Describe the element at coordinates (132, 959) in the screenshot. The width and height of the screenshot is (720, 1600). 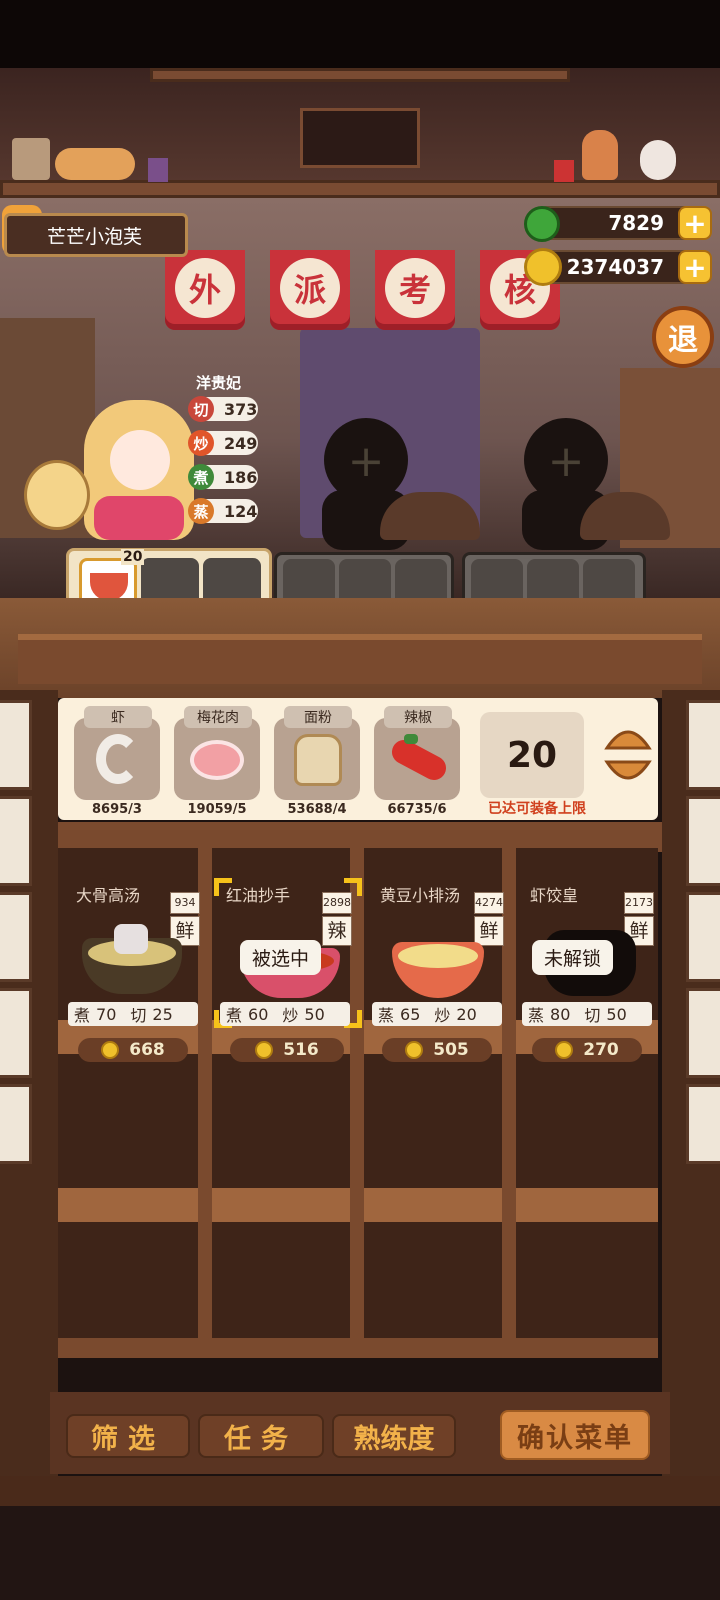
I see `soup-pot-icon` at that location.